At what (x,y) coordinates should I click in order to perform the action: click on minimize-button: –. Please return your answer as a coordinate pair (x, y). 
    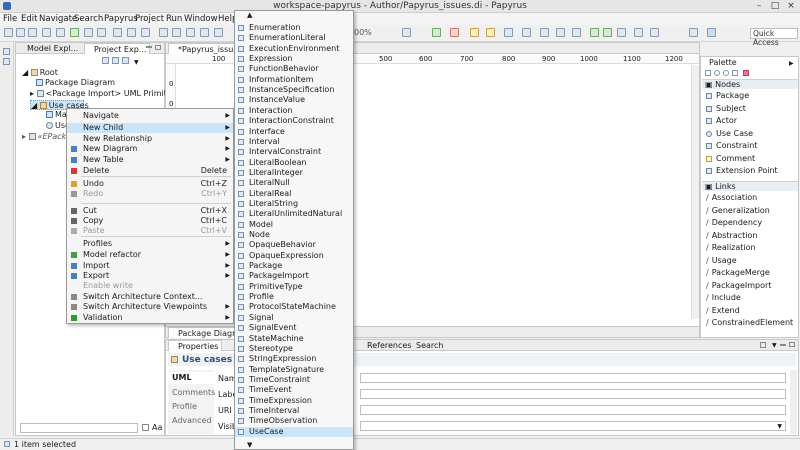
    Looking at the image, I should click on (759, 6).